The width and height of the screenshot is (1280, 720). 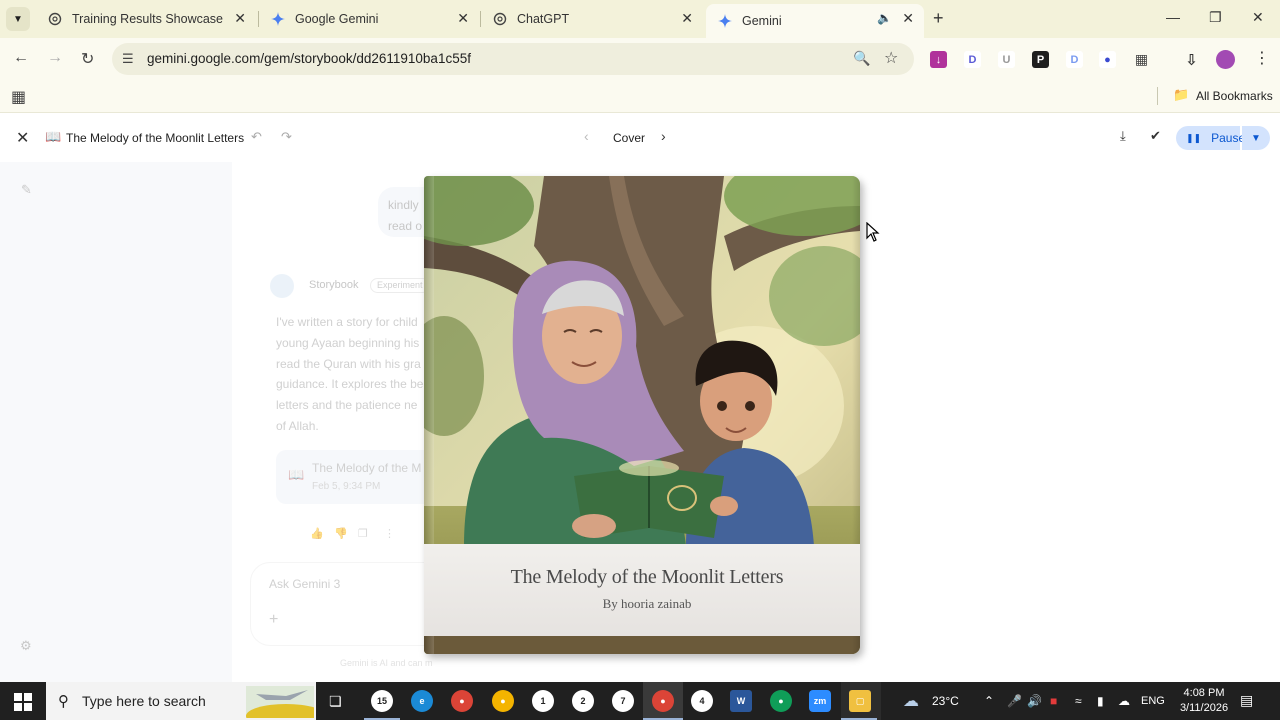 I want to click on tab-training-results: Training Results Showcase ✕, so click(x=146, y=19).